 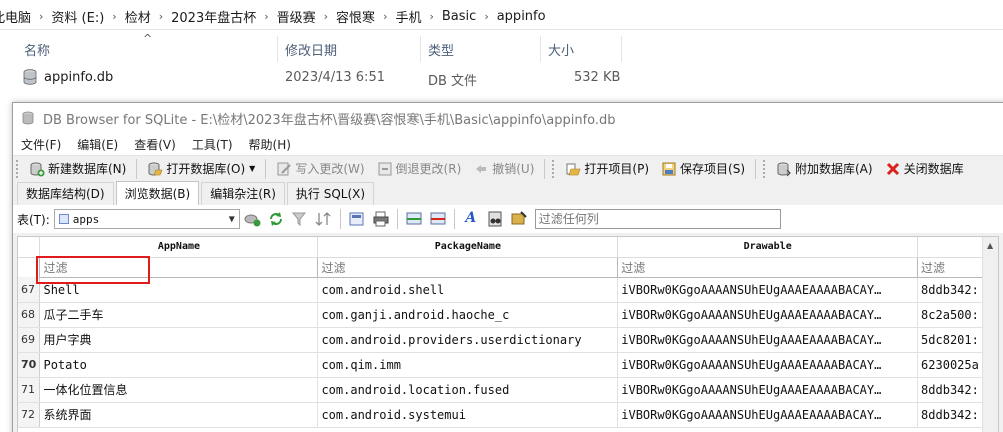 What do you see at coordinates (990, 334) in the screenshot?
I see `vertical-scrollbar: ▲` at bounding box center [990, 334].